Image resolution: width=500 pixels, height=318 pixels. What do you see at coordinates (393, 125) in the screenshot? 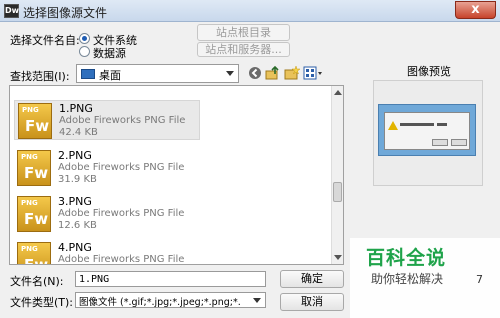
I see `warning-icon` at bounding box center [393, 125].